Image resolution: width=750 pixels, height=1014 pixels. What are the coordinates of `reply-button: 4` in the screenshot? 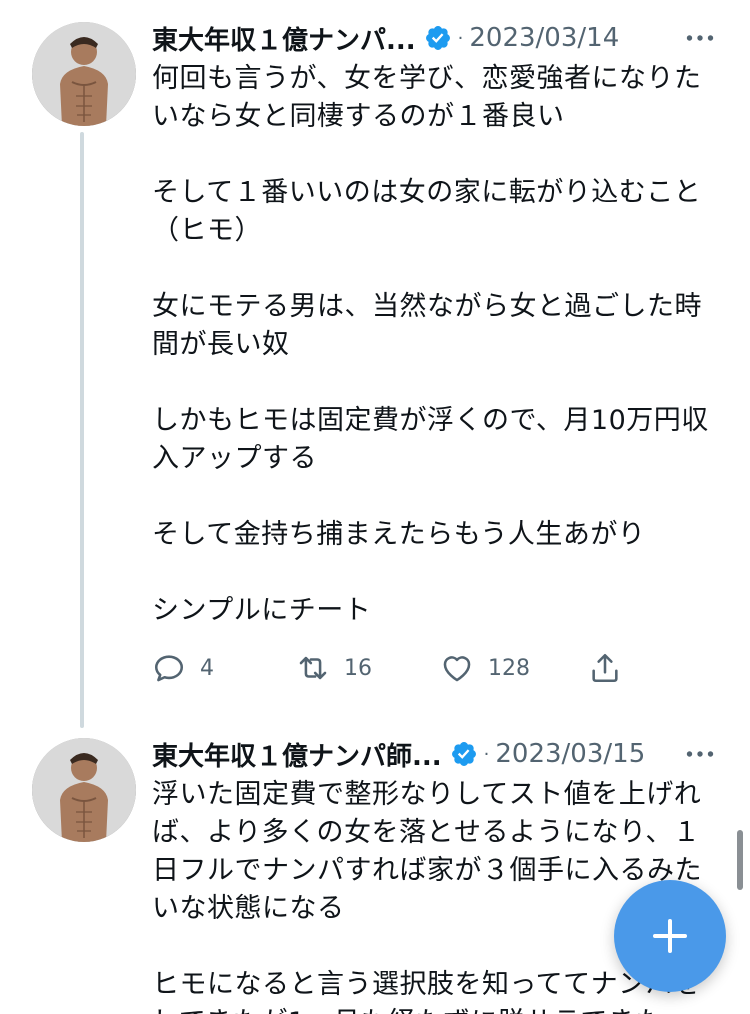 It's located at (183, 668).